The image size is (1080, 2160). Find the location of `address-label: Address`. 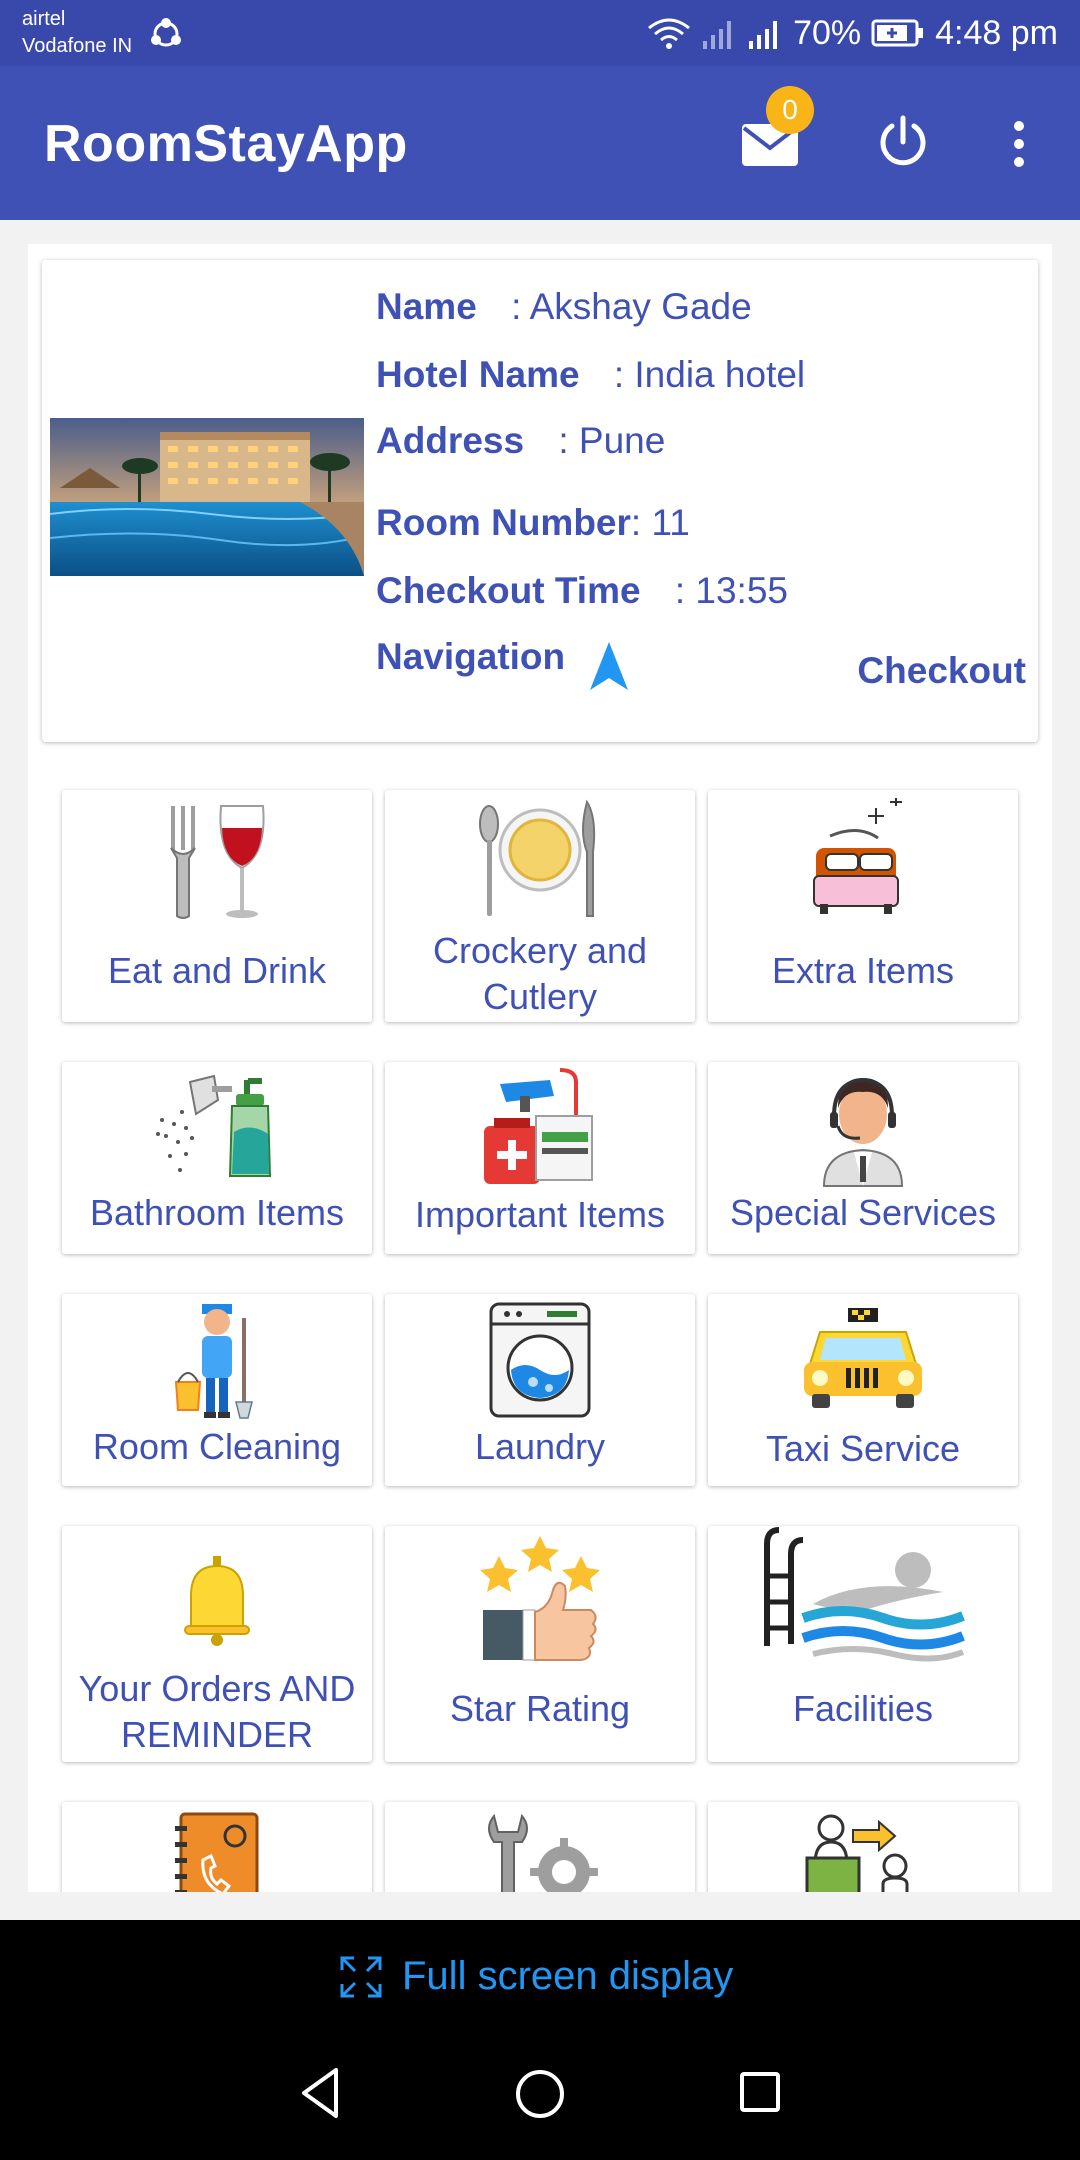

address-label: Address is located at coordinates (450, 440).